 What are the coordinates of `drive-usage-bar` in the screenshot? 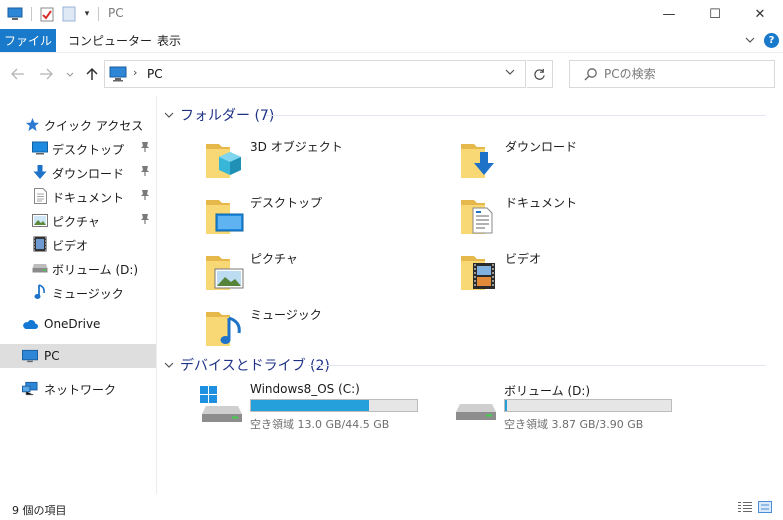 It's located at (588, 405).